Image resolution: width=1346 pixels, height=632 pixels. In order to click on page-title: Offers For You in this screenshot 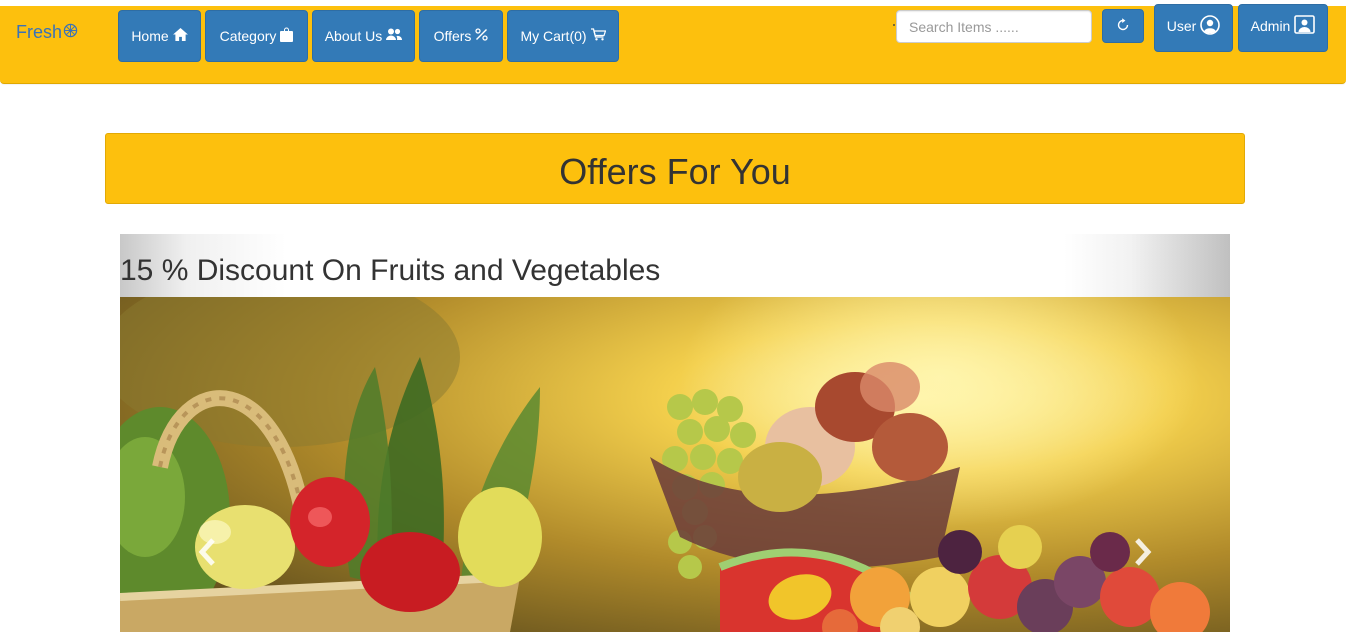, I will do `click(675, 171)`.